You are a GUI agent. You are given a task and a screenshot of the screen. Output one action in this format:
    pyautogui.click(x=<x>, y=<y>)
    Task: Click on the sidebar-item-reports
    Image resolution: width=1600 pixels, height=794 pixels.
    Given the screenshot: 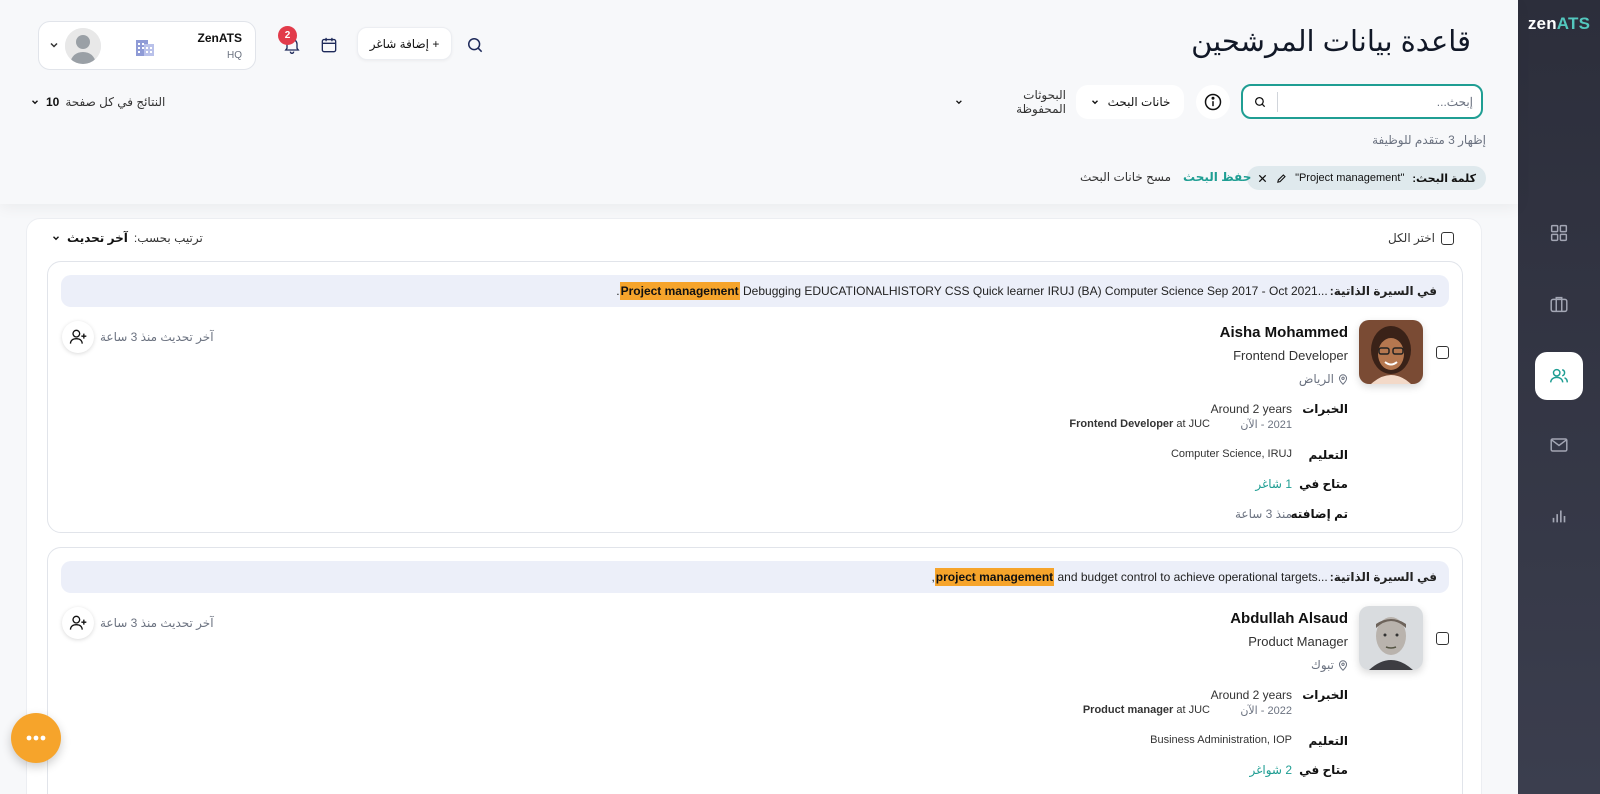 What is the action you would take?
    pyautogui.click(x=1559, y=516)
    